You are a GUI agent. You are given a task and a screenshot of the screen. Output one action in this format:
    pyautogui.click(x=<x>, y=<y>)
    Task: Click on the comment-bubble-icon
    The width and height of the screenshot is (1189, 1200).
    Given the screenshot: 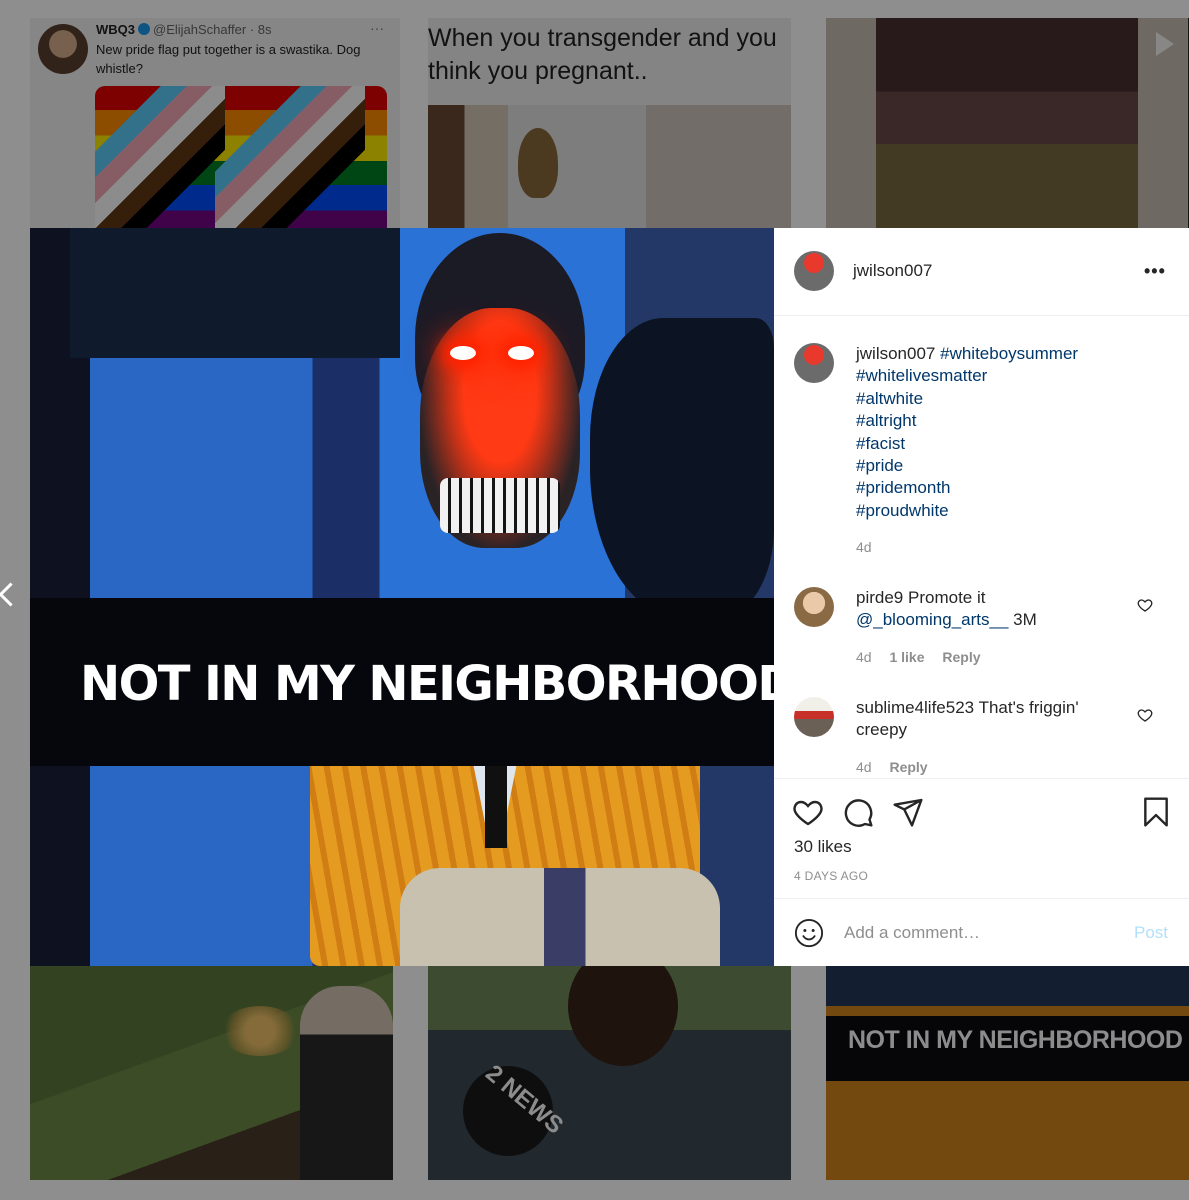 What is the action you would take?
    pyautogui.click(x=858, y=812)
    